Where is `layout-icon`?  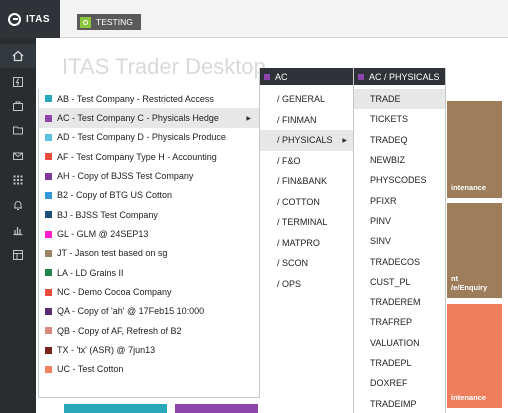 layout-icon is located at coordinates (18, 255).